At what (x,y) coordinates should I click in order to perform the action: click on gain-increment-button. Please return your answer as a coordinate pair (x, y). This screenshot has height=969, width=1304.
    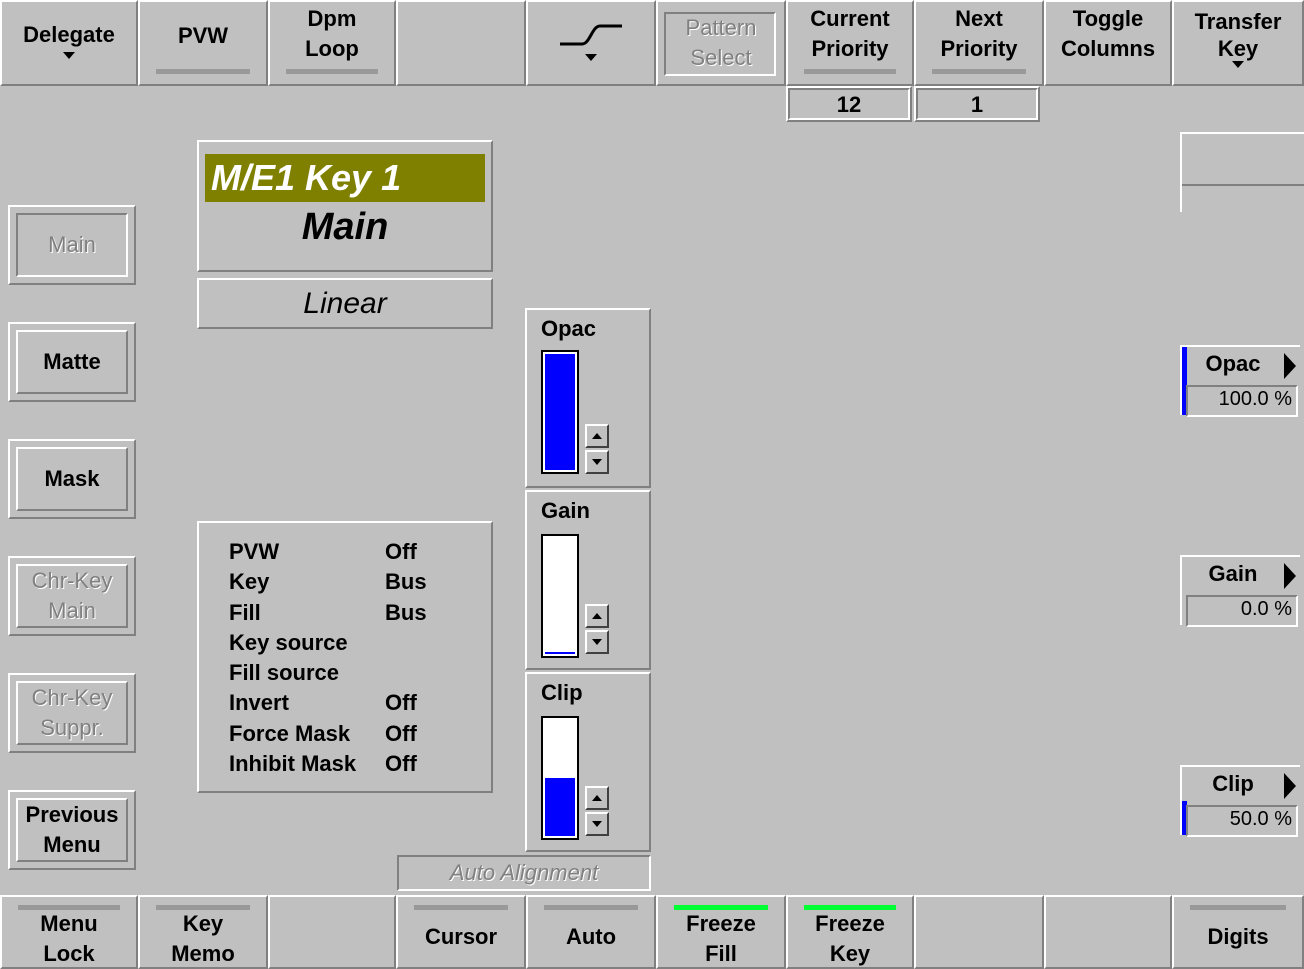
    Looking at the image, I should click on (597, 616).